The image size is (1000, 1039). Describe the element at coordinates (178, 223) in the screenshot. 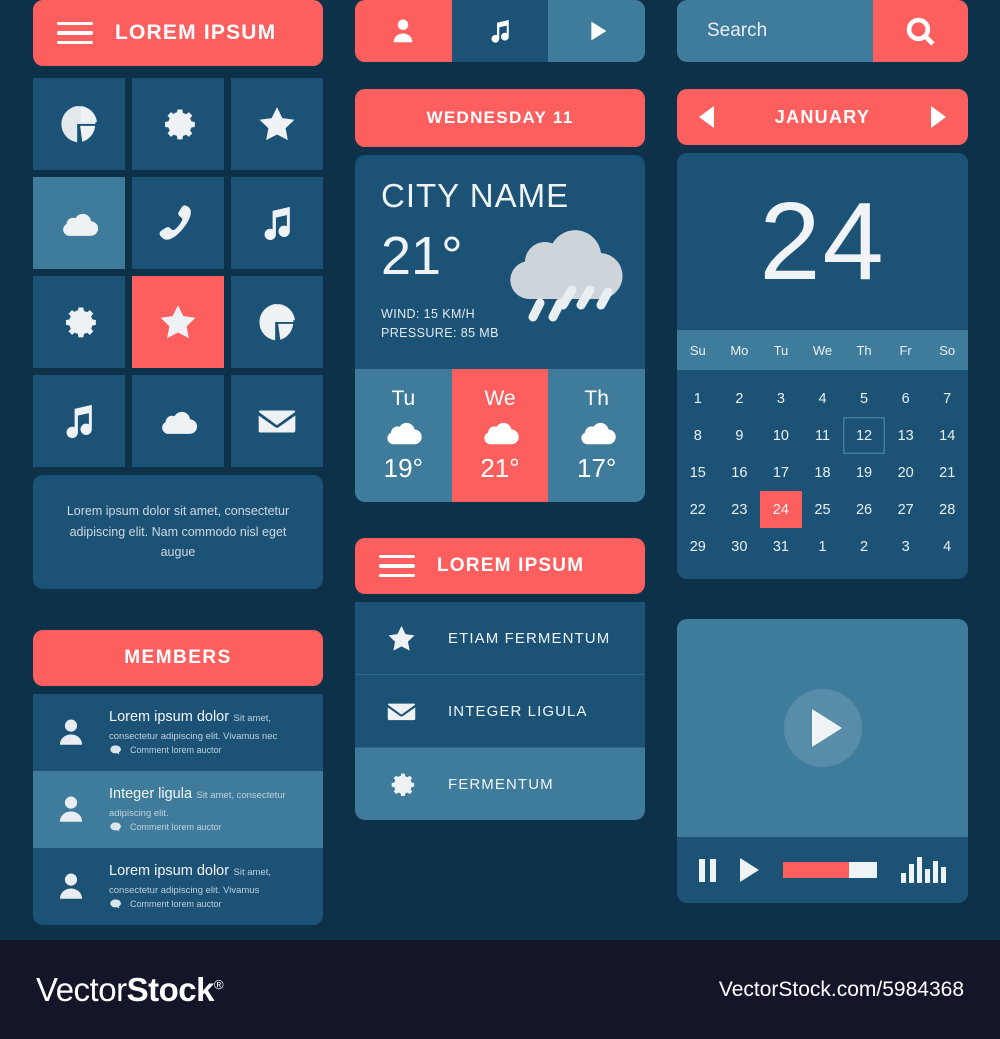

I see `grid-tile-phone` at that location.